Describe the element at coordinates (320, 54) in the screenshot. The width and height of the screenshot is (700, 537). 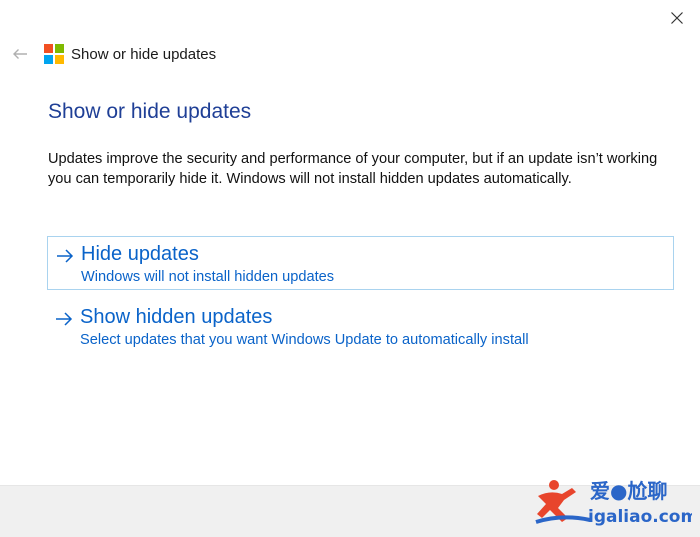
I see `title-bar: Show or hide updates` at that location.